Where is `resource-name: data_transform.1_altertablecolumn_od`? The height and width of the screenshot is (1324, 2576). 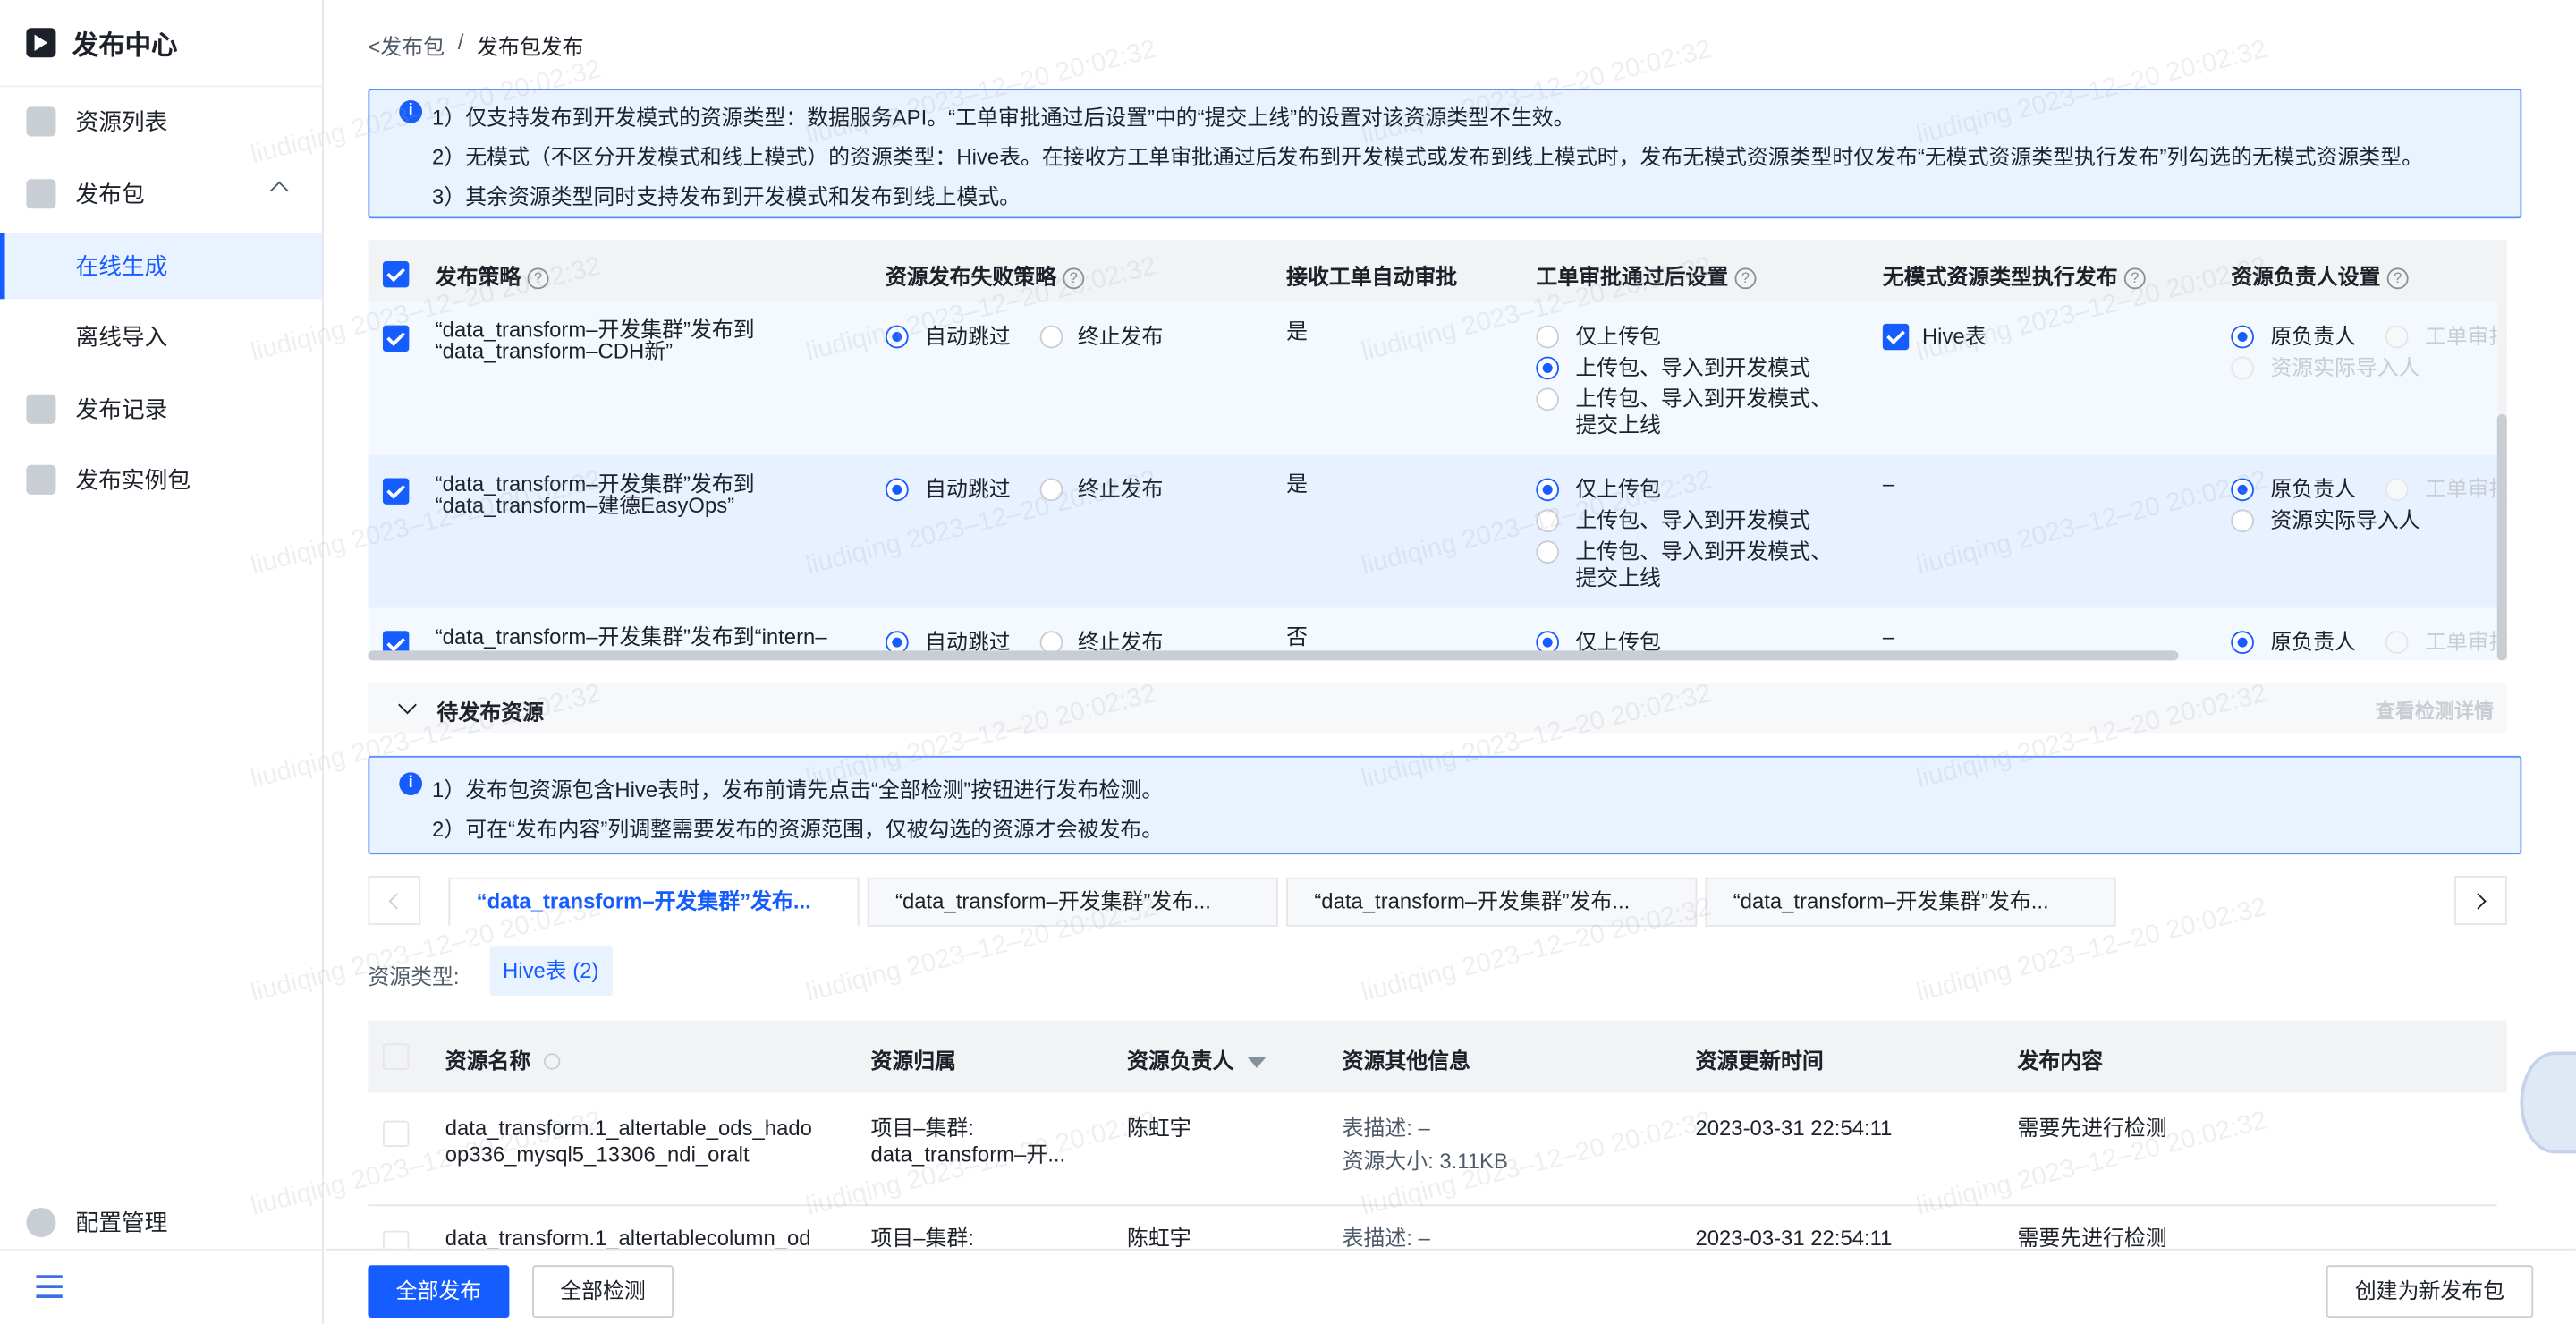 resource-name: data_transform.1_altertablecolumn_od is located at coordinates (628, 1237).